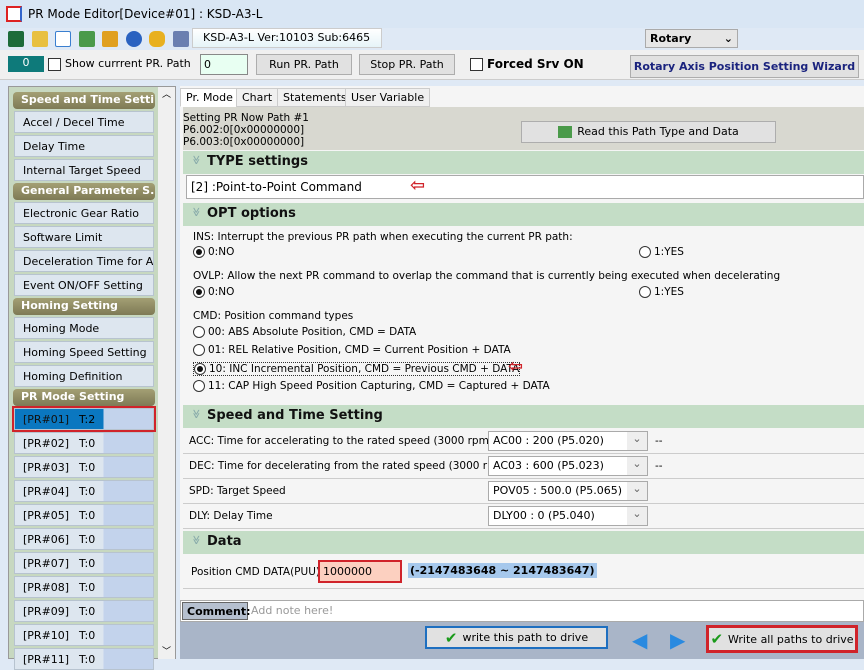 This screenshot has height=670, width=864. What do you see at coordinates (523, 162) in the screenshot?
I see `type-settings-header: TYPE settings` at bounding box center [523, 162].